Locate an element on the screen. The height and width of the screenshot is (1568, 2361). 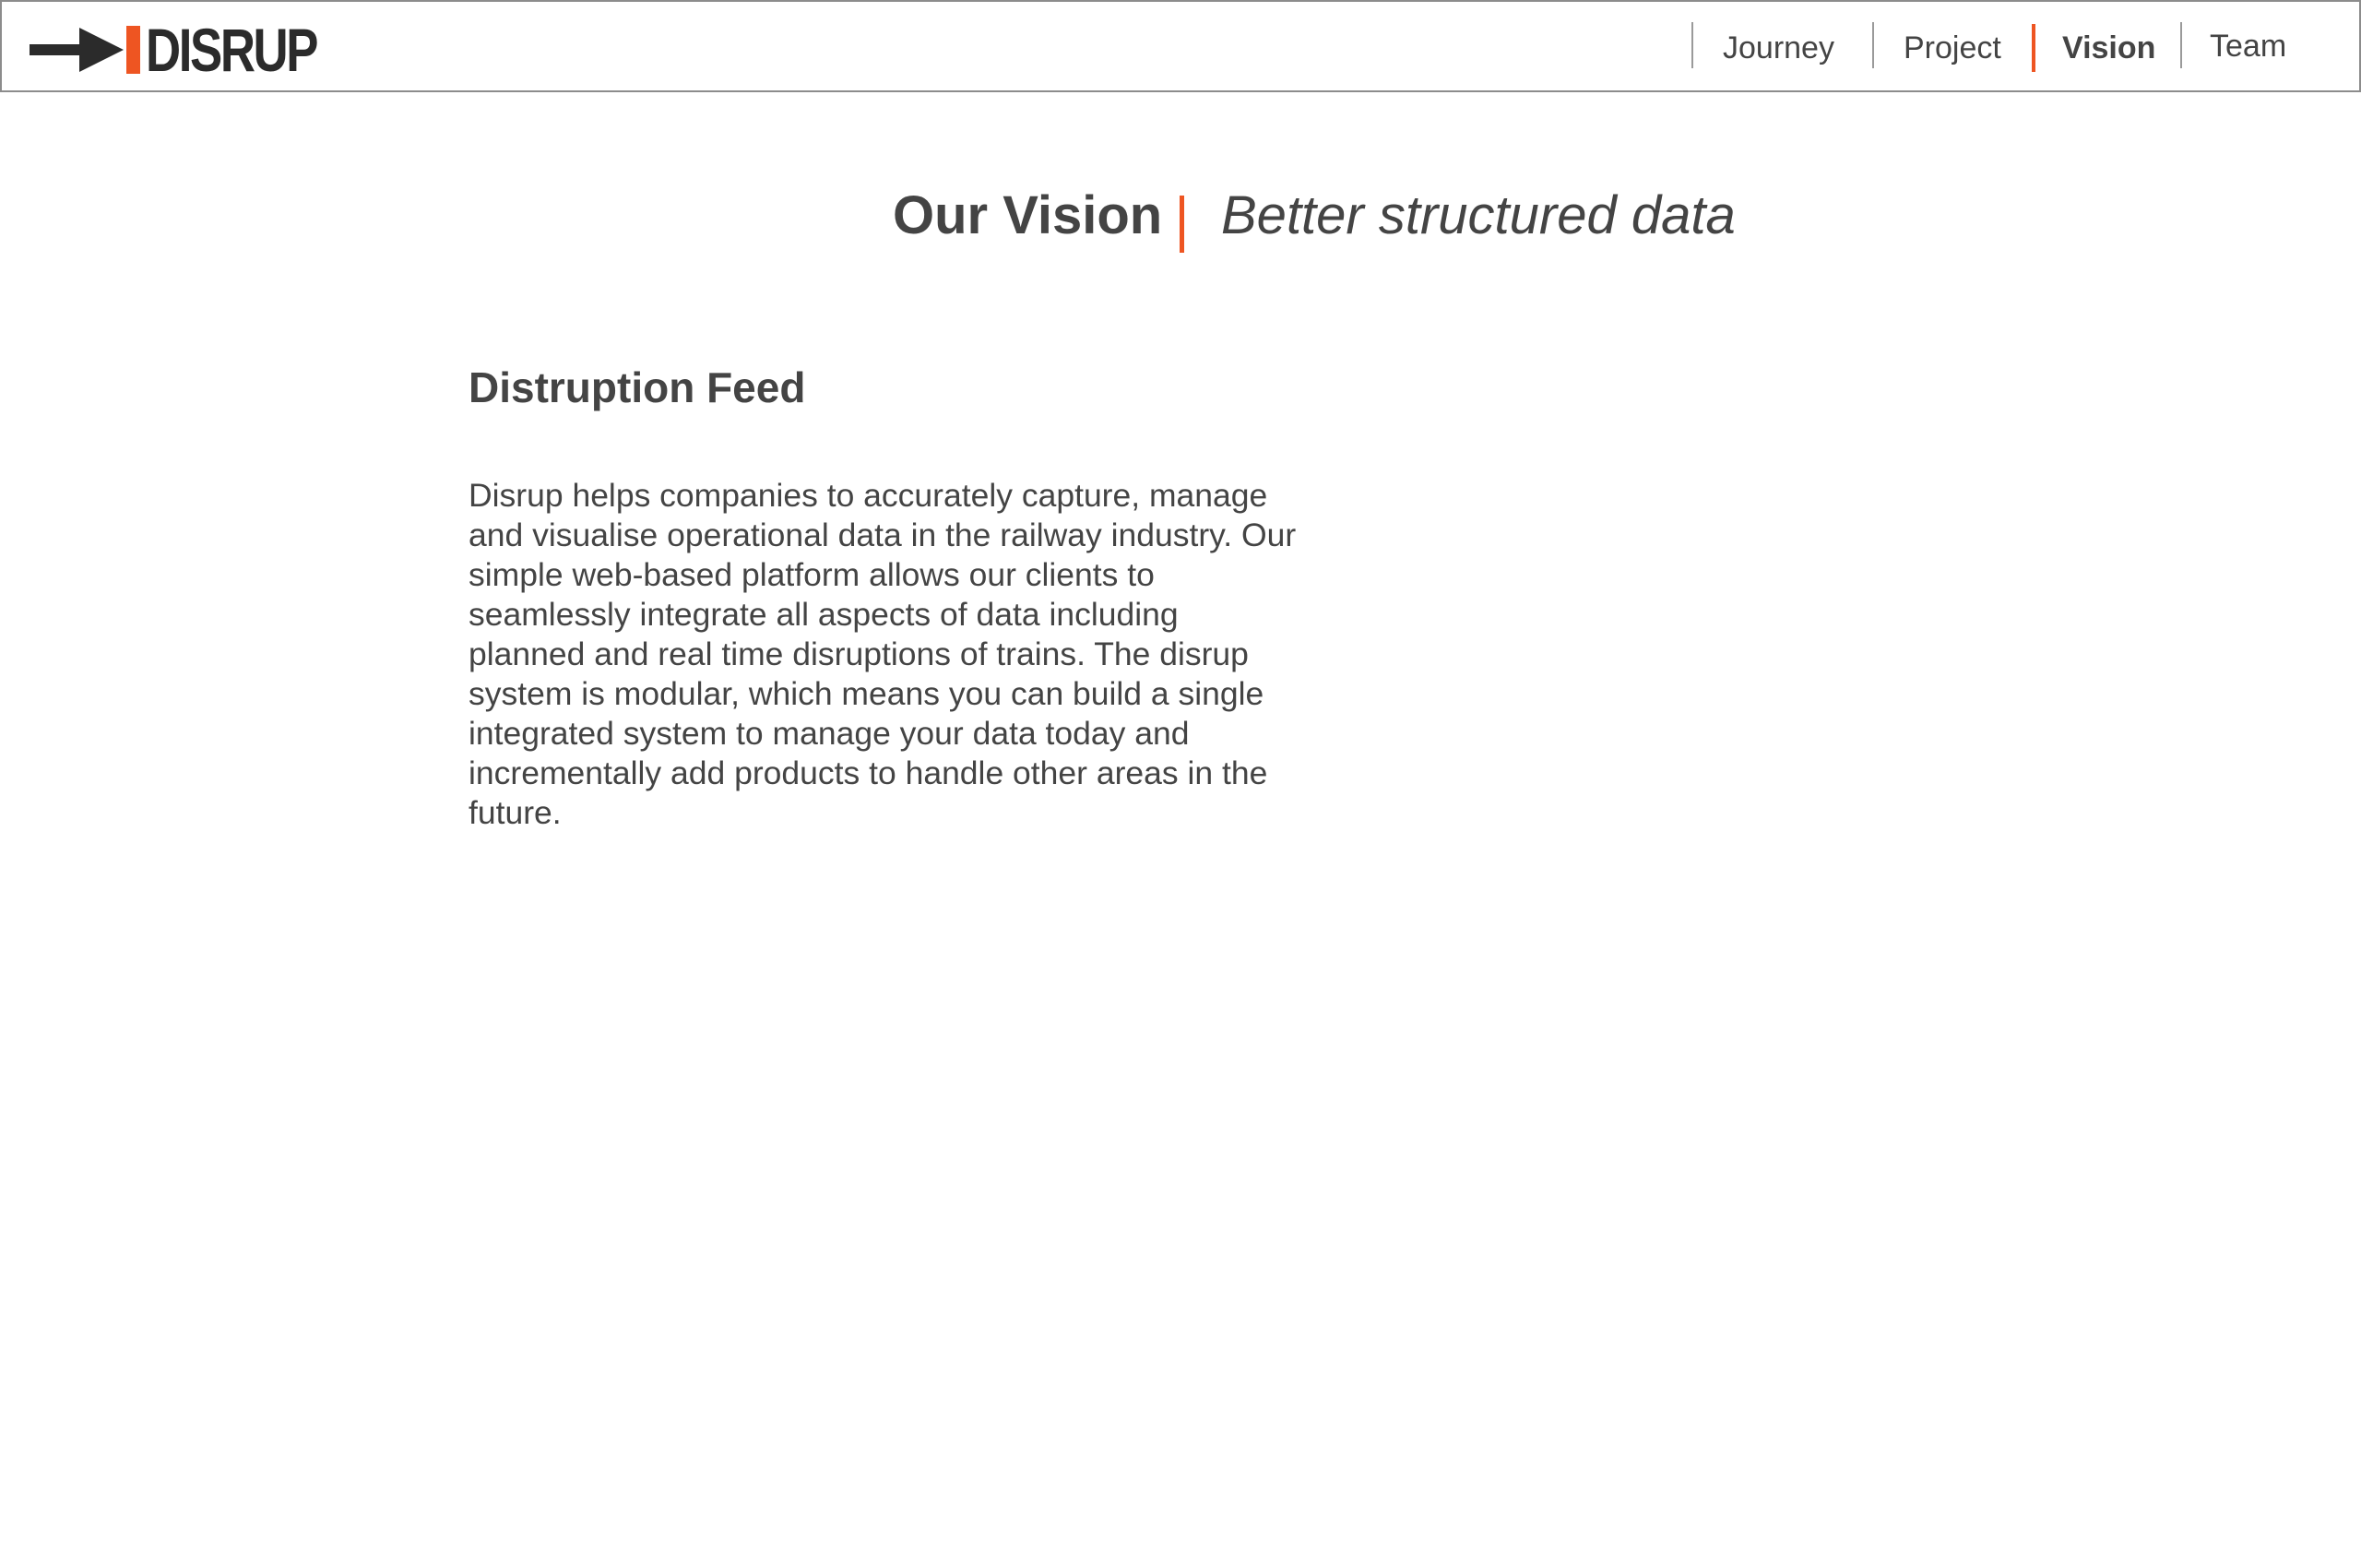
nav-item-team: Team is located at coordinates (2248, 46).